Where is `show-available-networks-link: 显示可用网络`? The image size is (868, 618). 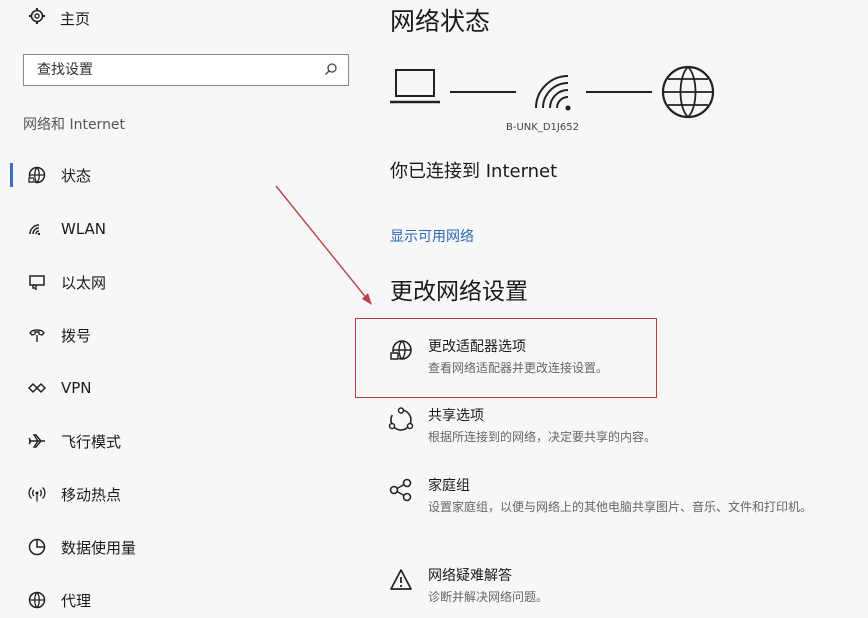 show-available-networks-link: 显示可用网络 is located at coordinates (432, 236).